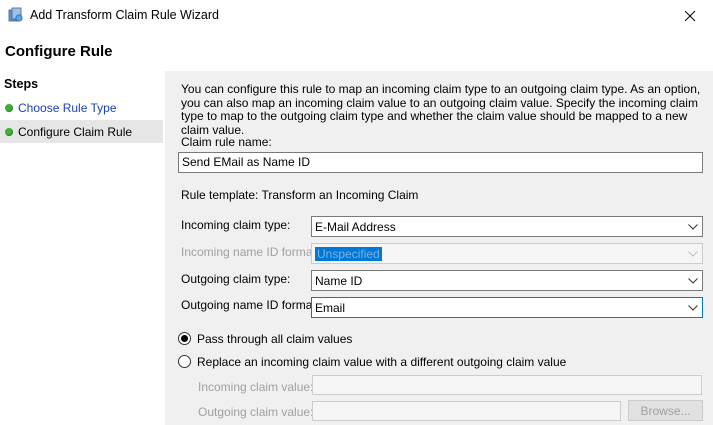 Image resolution: width=713 pixels, height=425 pixels. What do you see at coordinates (250, 252) in the screenshot?
I see `incoming-name-id-format-label: Incoming name ID format:` at bounding box center [250, 252].